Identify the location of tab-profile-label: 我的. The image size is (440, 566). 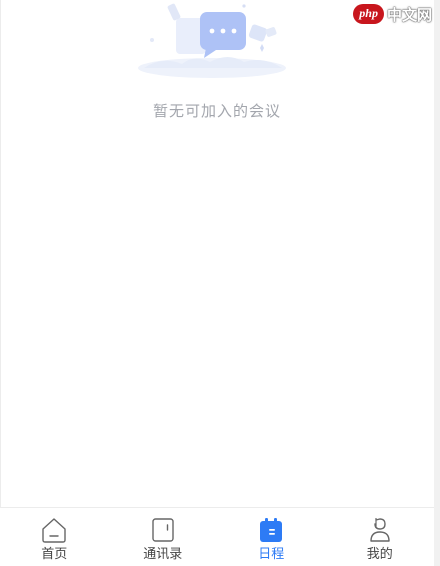
(379, 554).